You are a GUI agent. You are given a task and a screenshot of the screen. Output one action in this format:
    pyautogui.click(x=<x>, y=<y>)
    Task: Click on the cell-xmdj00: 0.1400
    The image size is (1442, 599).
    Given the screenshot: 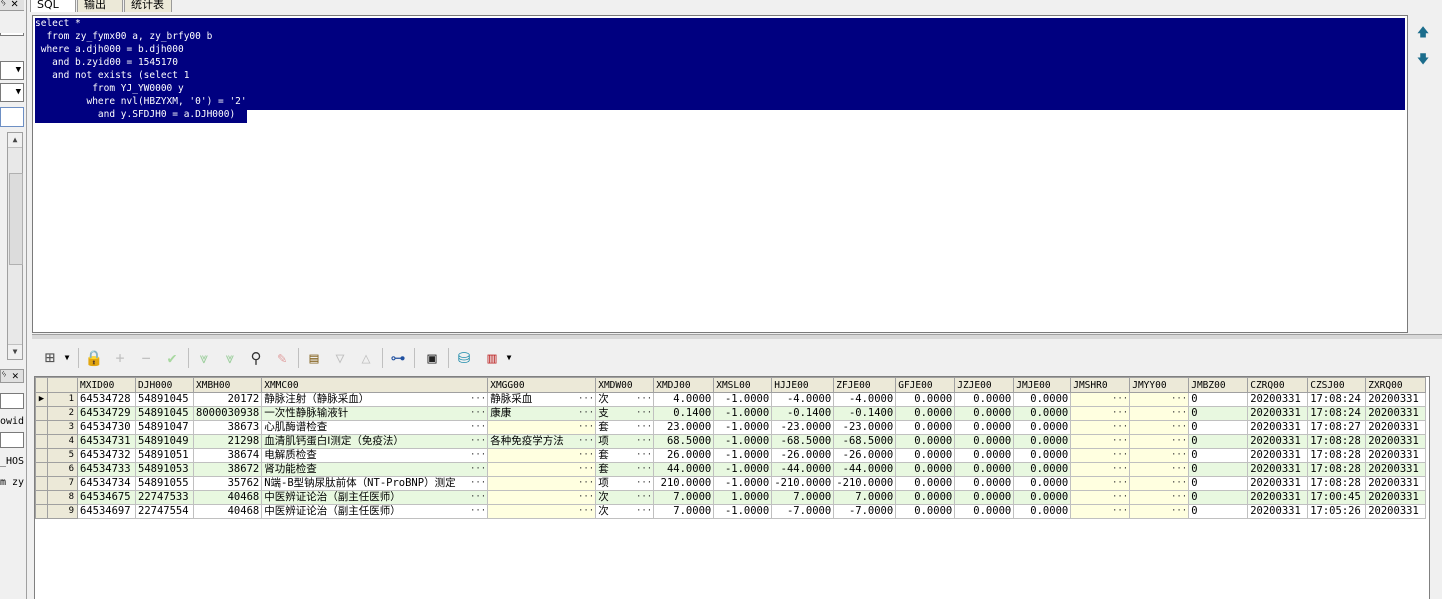 What is the action you would take?
    pyautogui.click(x=684, y=413)
    